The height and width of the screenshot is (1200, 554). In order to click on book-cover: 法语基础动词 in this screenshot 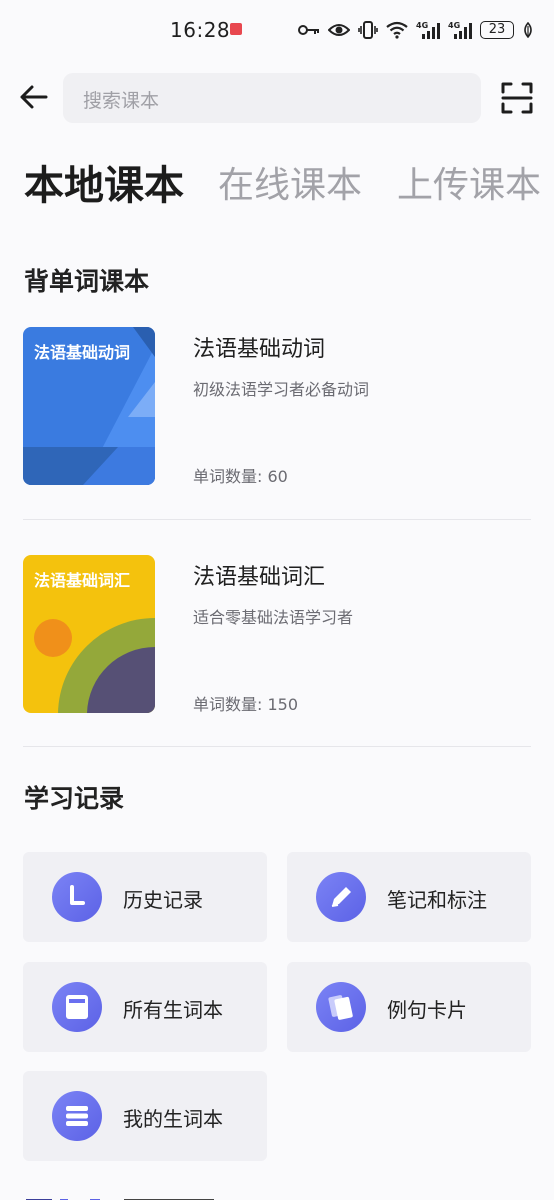, I will do `click(89, 406)`.